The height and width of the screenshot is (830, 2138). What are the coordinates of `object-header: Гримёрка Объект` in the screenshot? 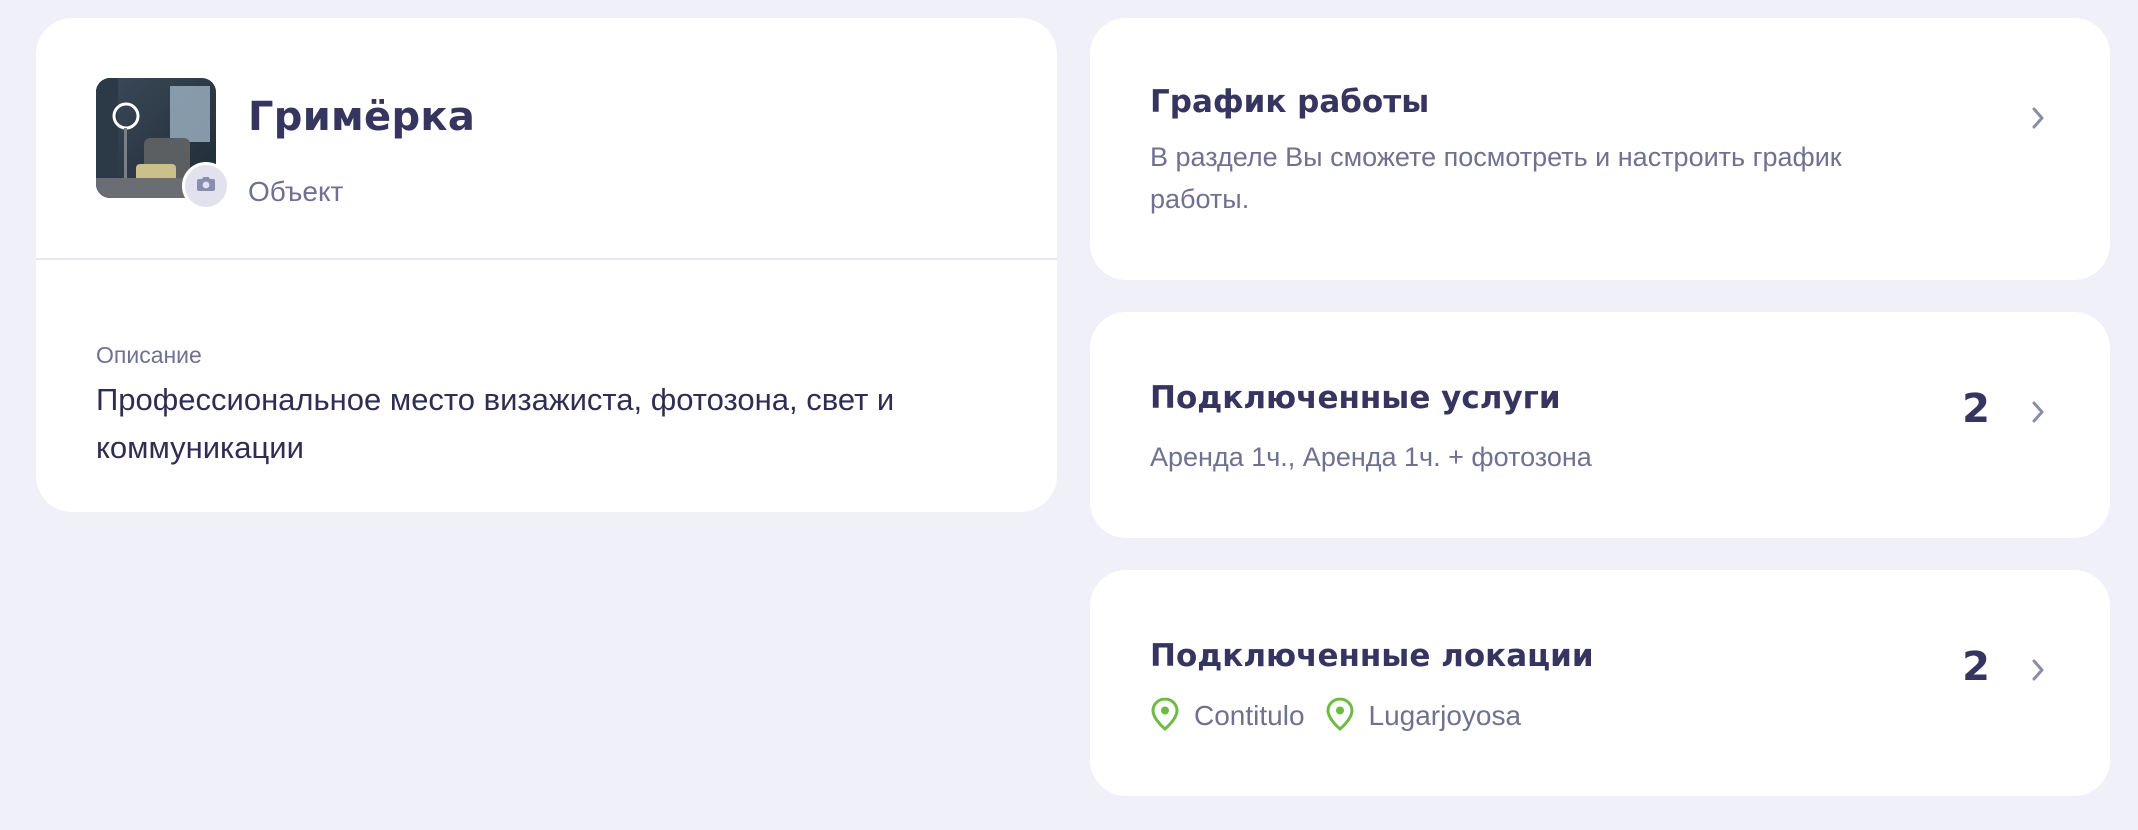 It's located at (546, 139).